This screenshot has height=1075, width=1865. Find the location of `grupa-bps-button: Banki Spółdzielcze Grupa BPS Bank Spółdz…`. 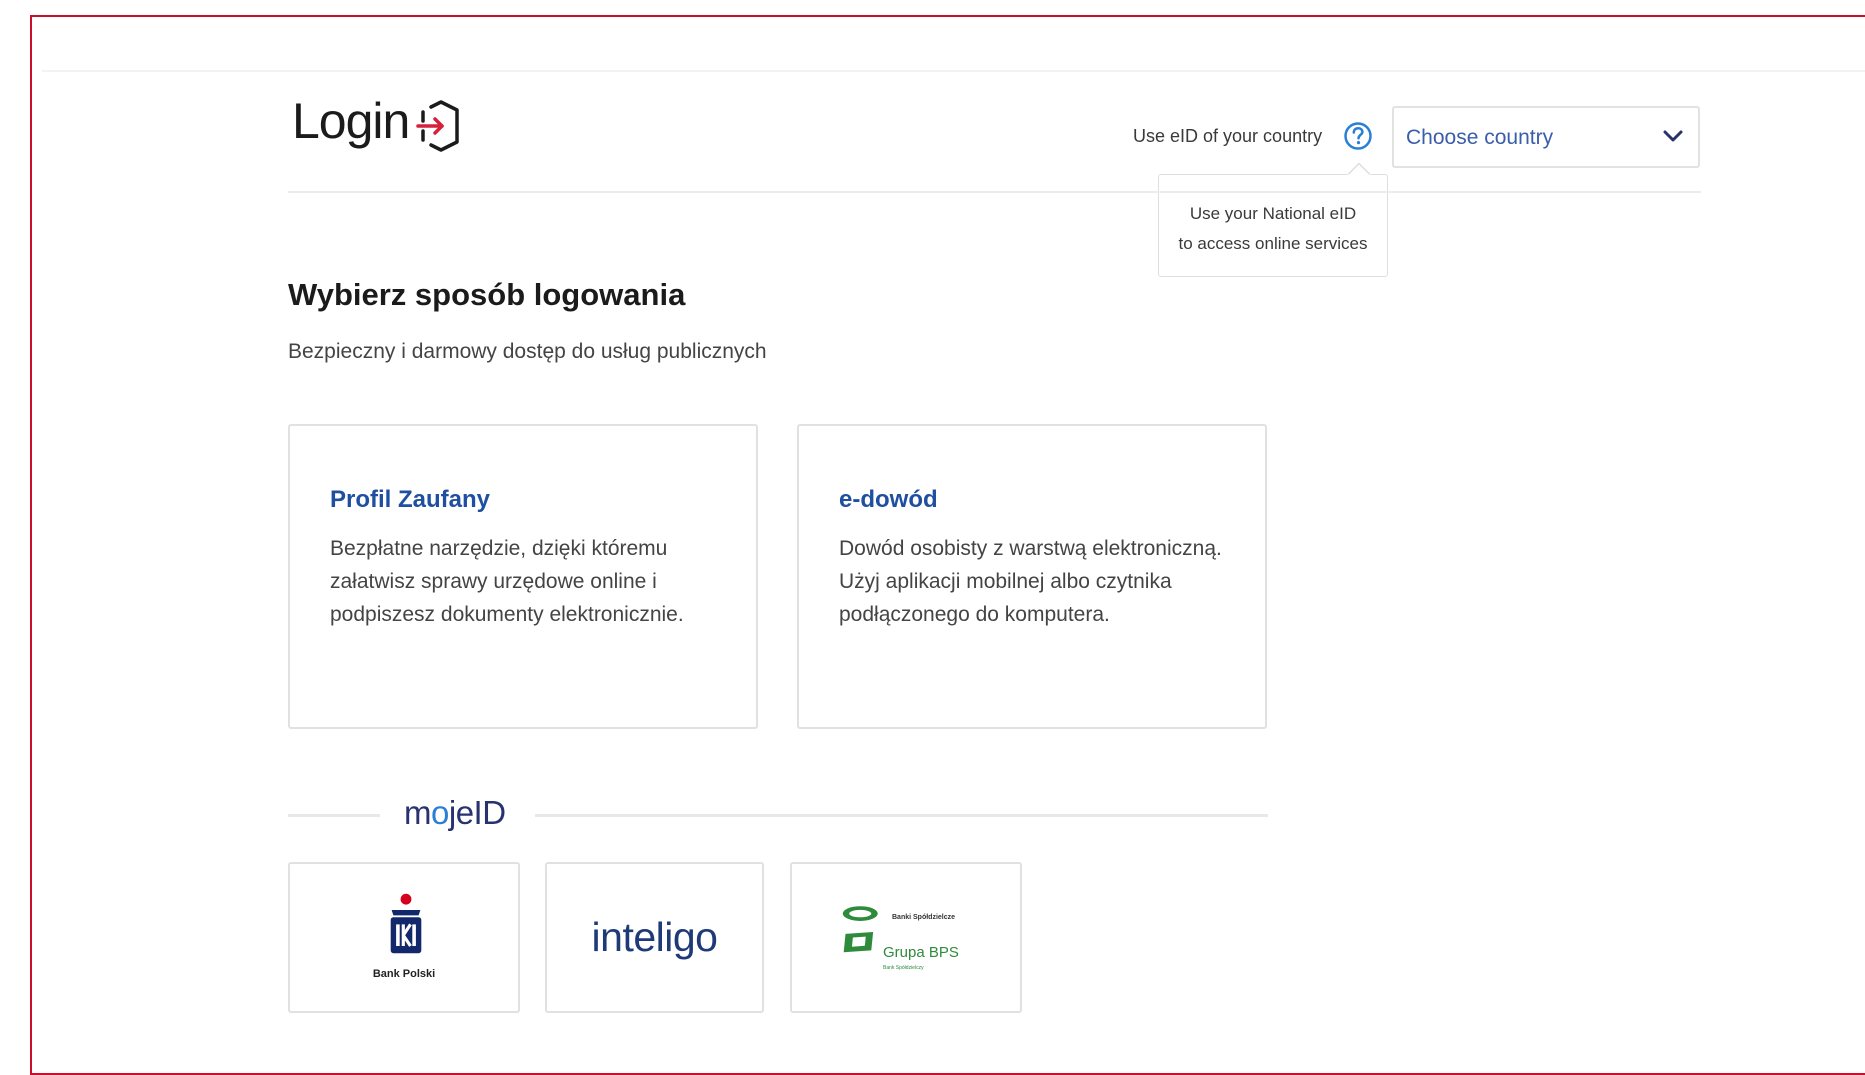

grupa-bps-button: Banki Spółdzielcze Grupa BPS Bank Spółdz… is located at coordinates (906, 937).